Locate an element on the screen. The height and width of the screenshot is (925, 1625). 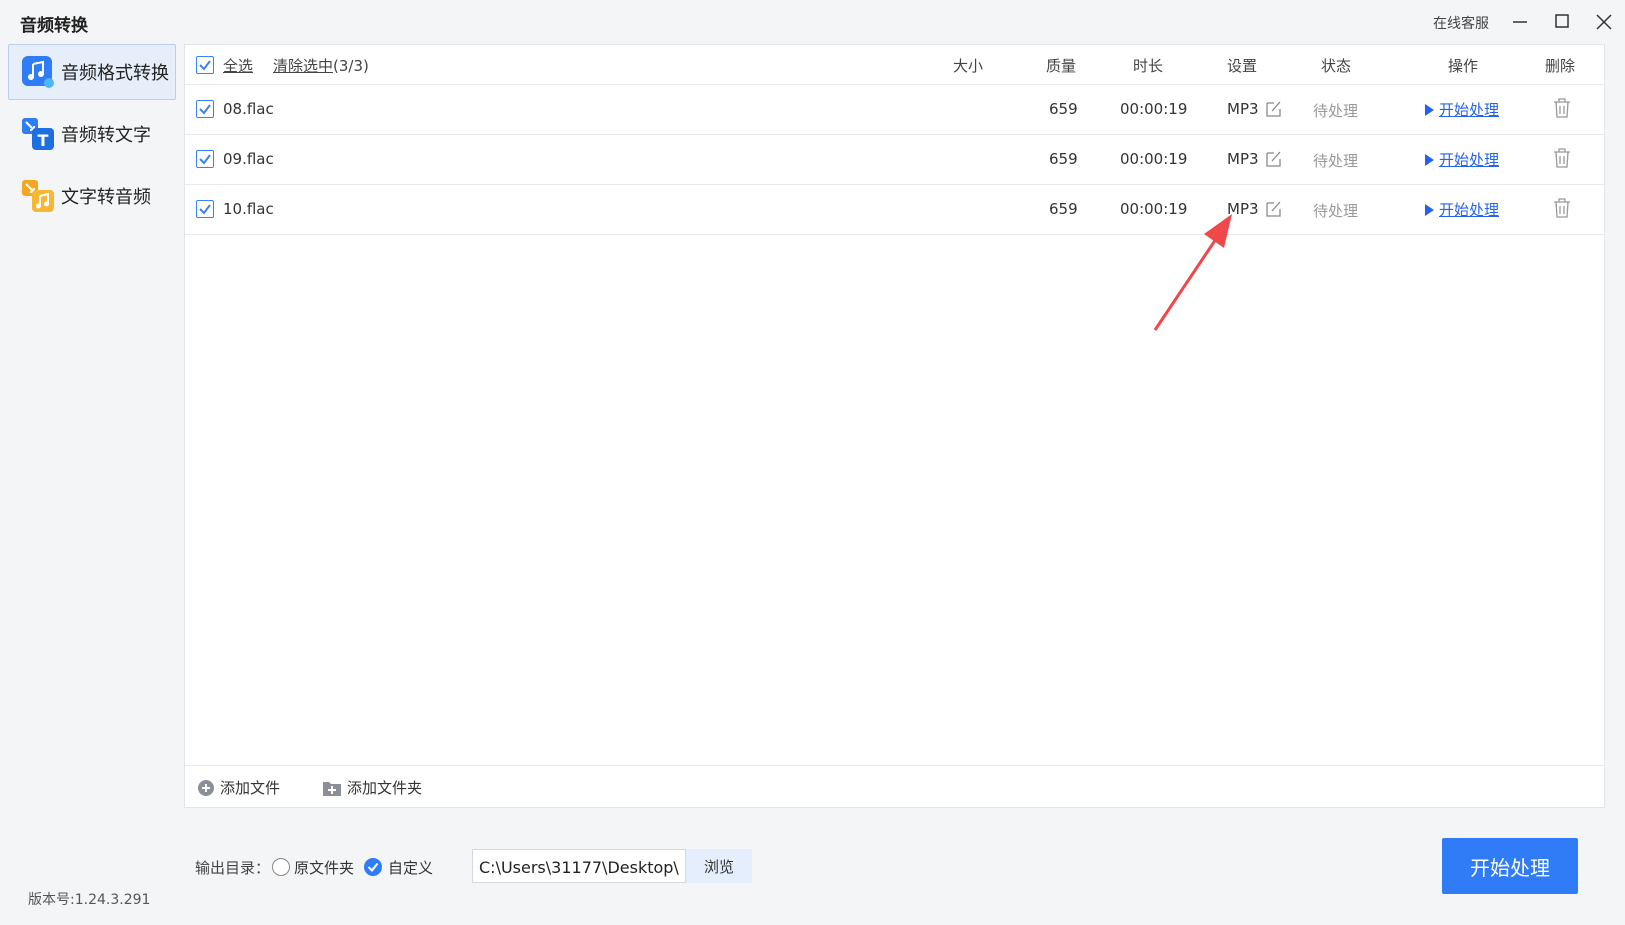
start-process-button: 开始处理 is located at coordinates (1510, 866).